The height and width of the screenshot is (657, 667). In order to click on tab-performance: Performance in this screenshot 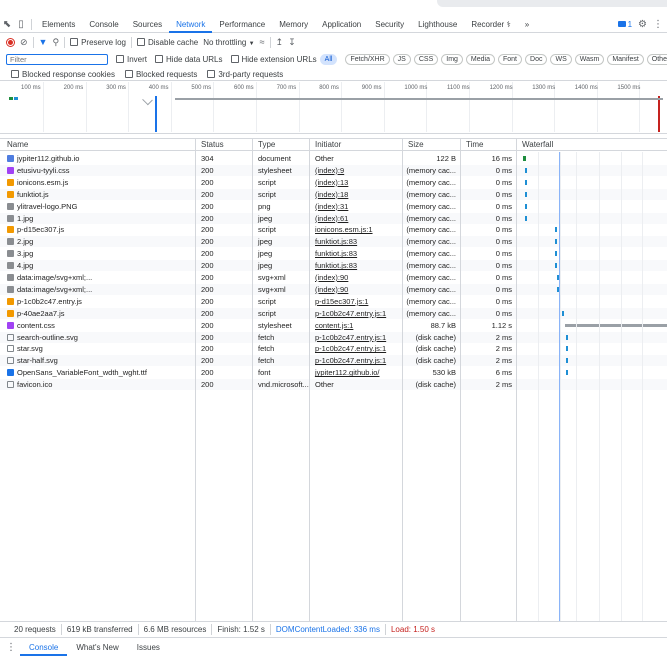, I will do `click(242, 24)`.